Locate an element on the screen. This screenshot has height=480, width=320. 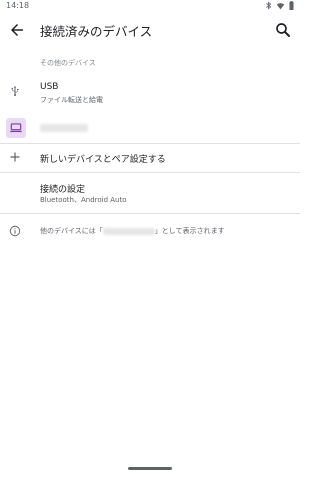
app-bar: 接続済みのデバイス is located at coordinates (150, 30).